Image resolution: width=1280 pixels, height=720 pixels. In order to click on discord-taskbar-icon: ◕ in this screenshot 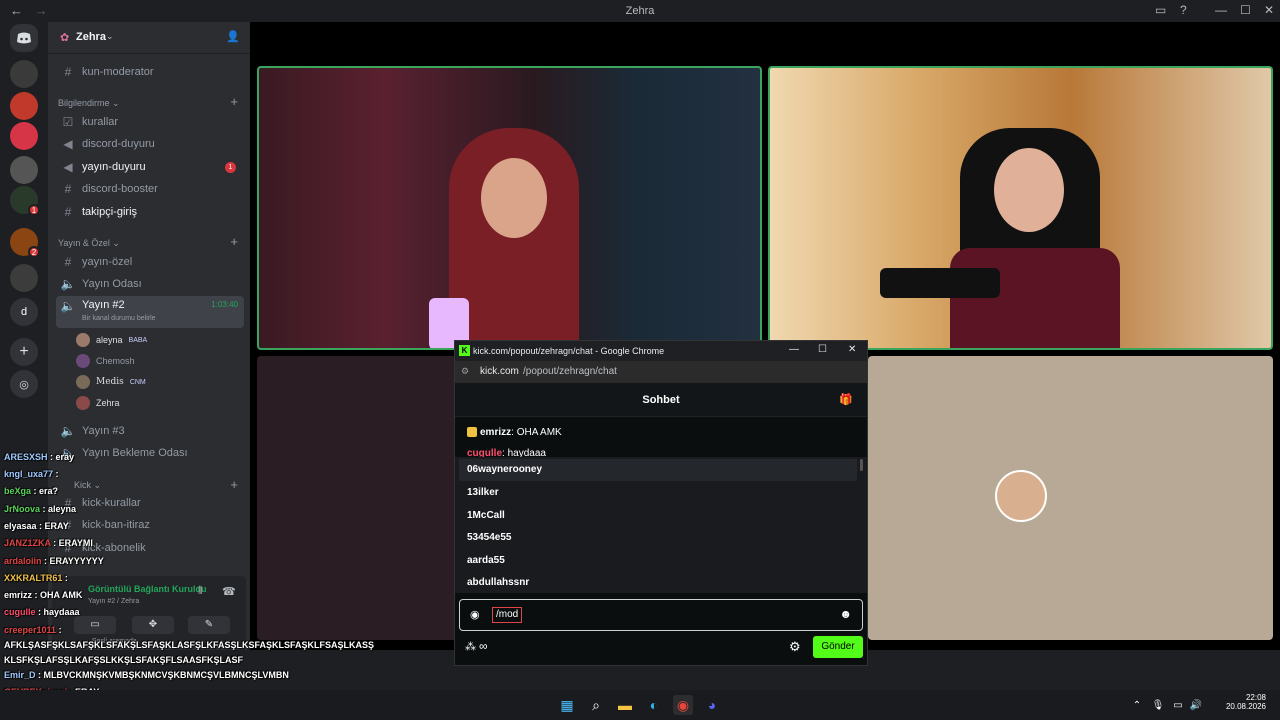, I will do `click(712, 705)`.